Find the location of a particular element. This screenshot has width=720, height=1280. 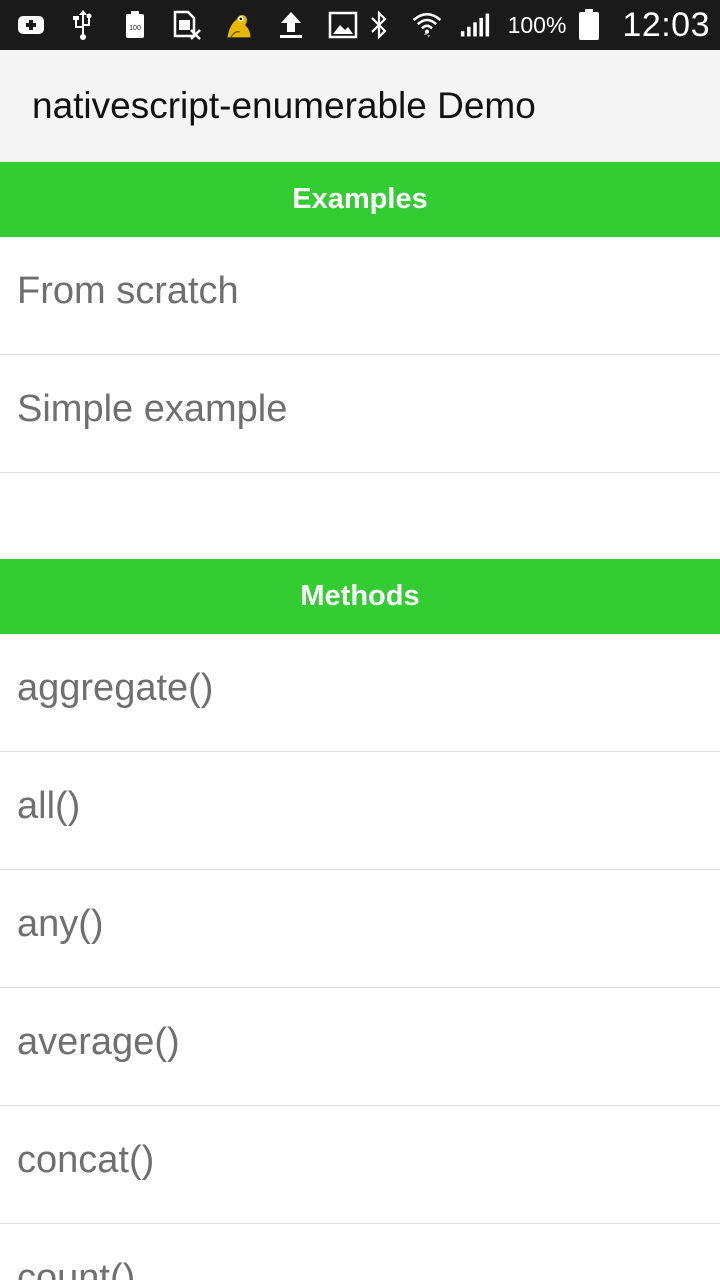

battery-100-icon: 100 is located at coordinates (135, 25).